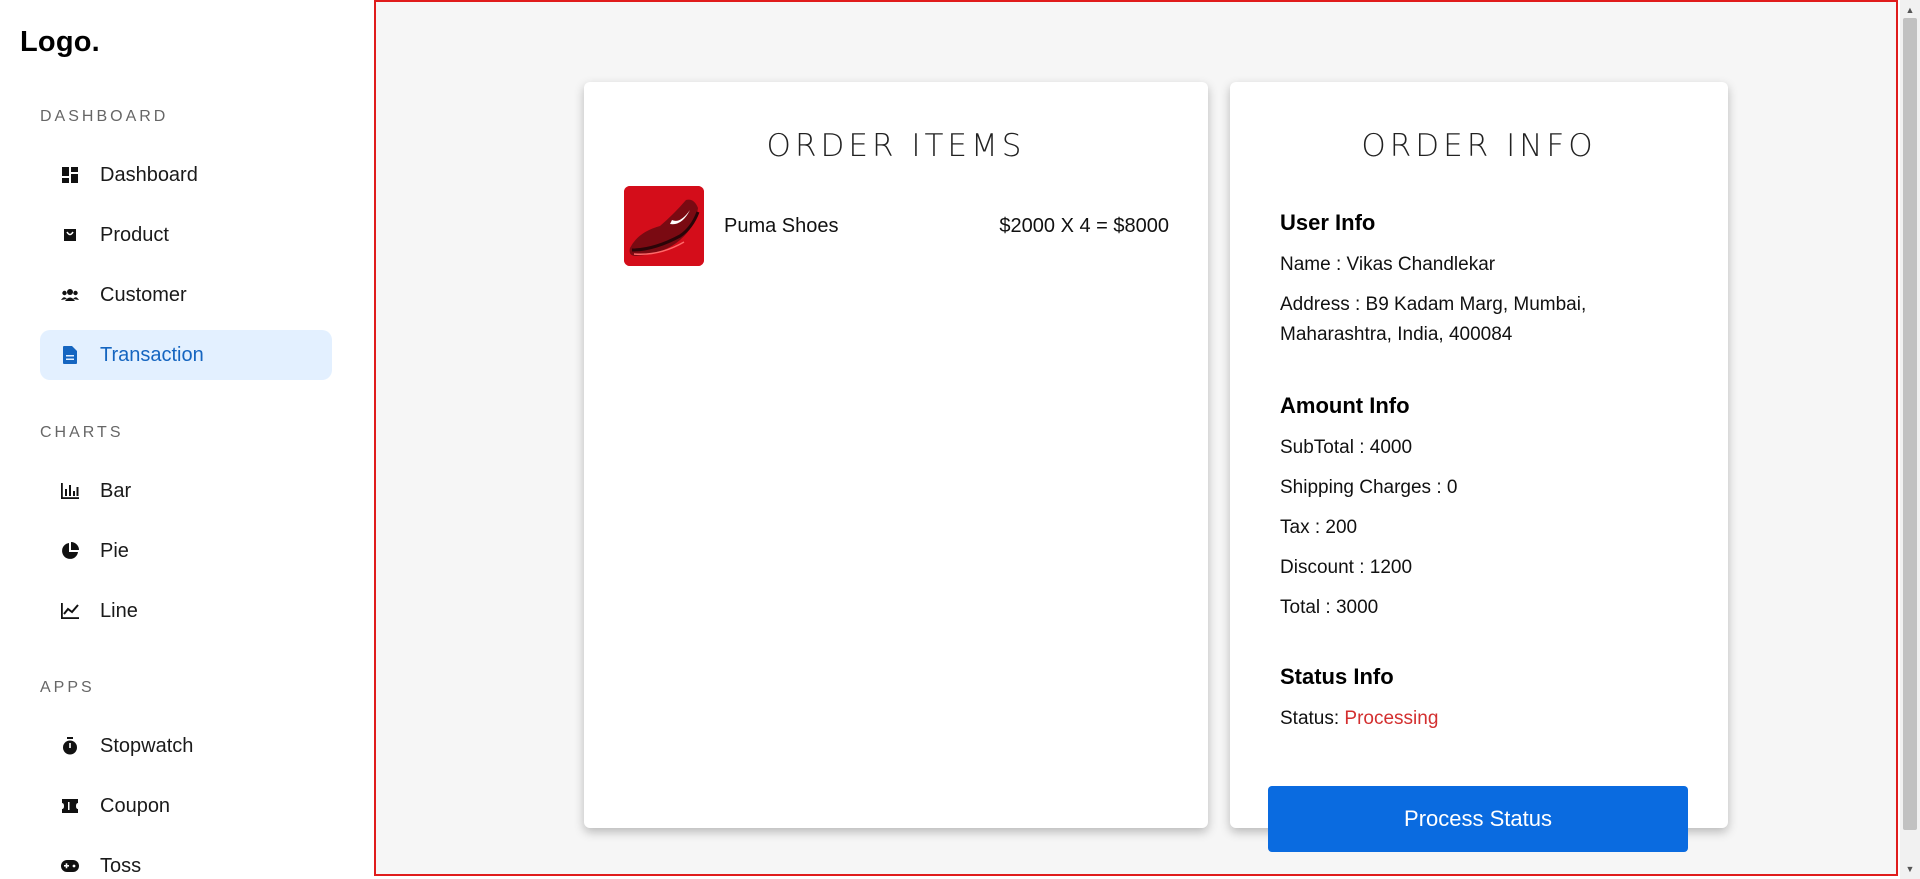  What do you see at coordinates (1345, 405) in the screenshot?
I see `amount-info-heading: Amount Info` at bounding box center [1345, 405].